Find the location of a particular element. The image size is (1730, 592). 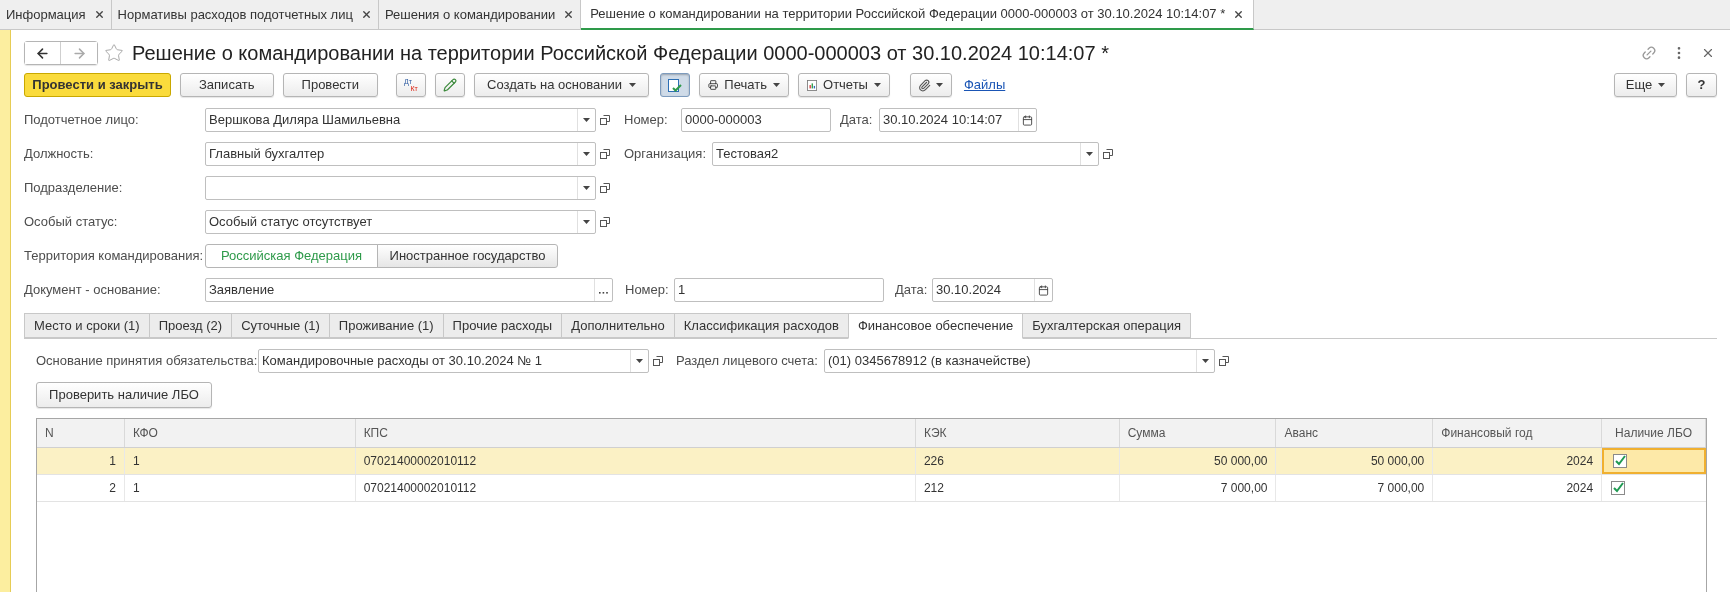

table-cell: 226 is located at coordinates (1017, 461).